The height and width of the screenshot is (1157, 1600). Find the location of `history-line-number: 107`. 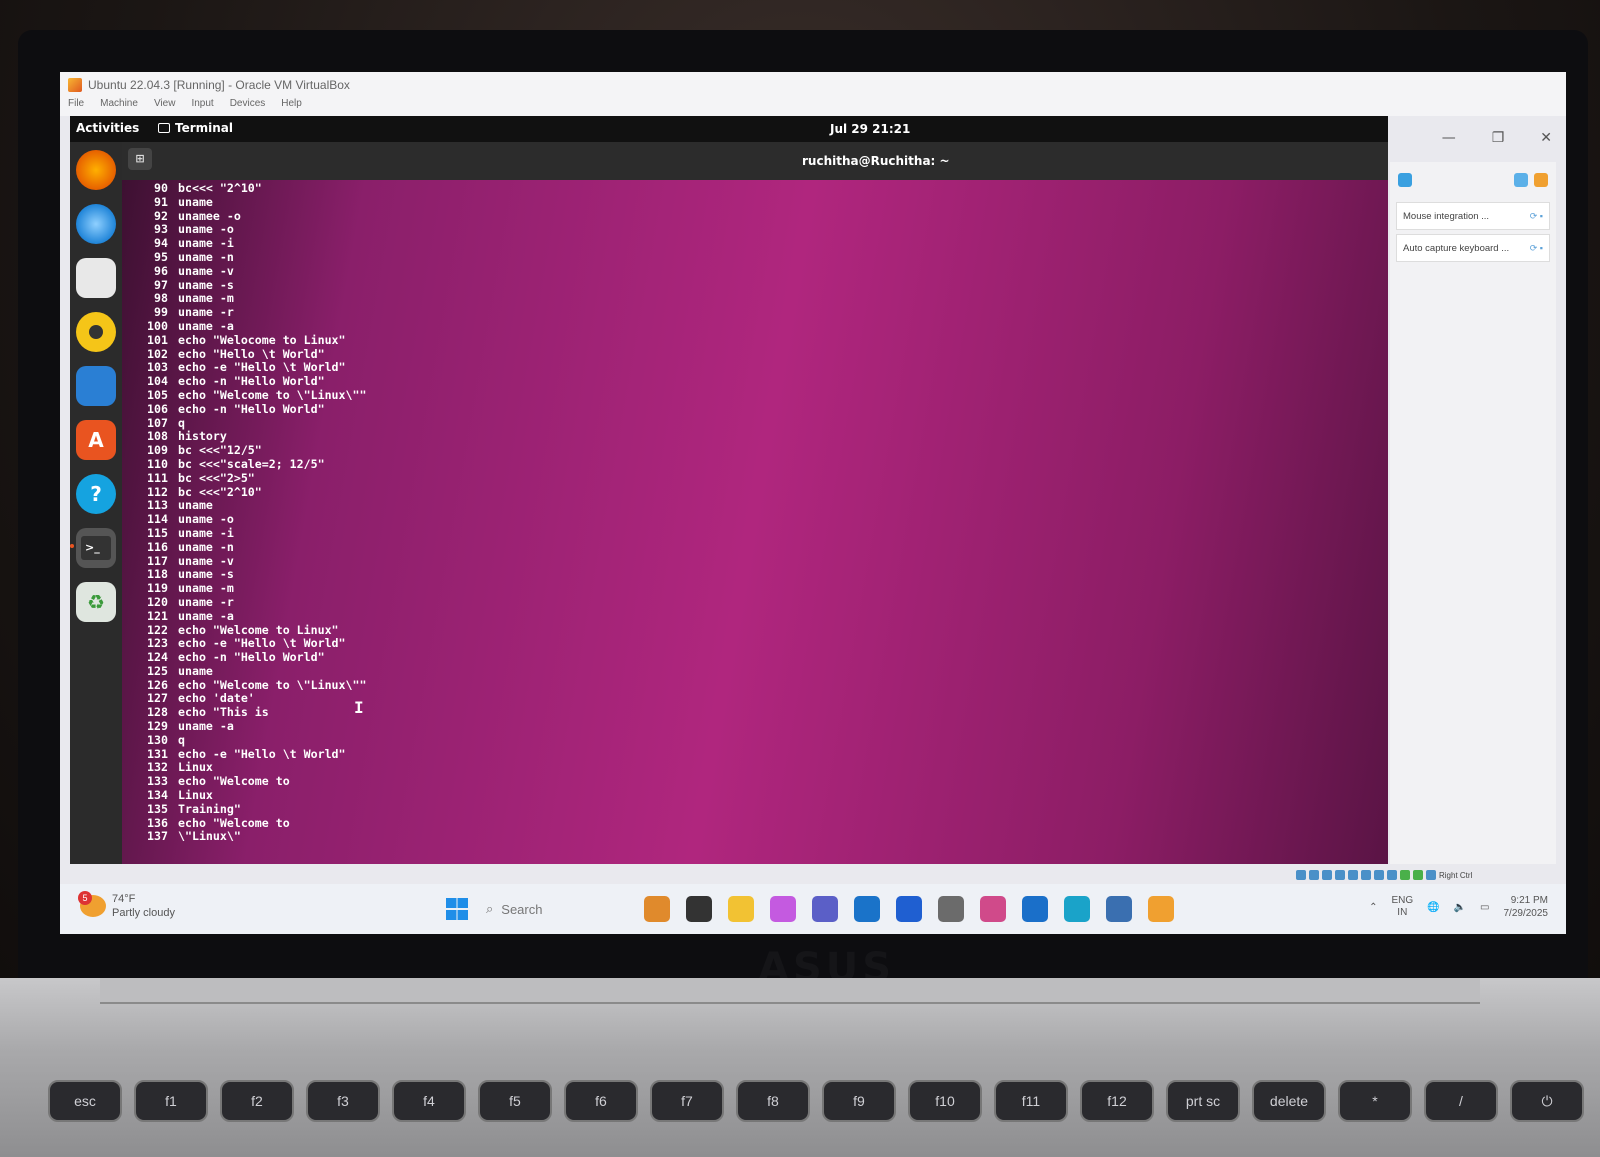

history-line-number: 107 is located at coordinates (157, 422).